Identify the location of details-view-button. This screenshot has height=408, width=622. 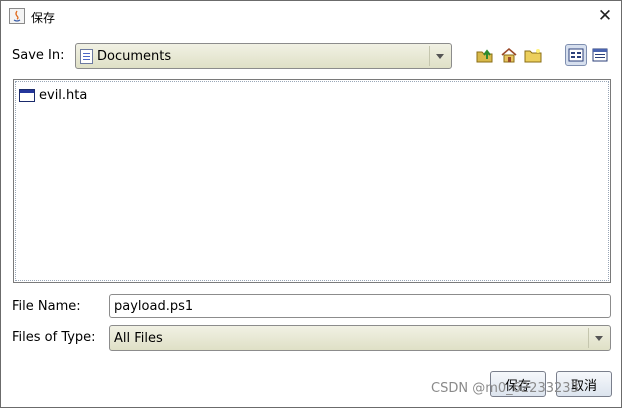
(600, 55).